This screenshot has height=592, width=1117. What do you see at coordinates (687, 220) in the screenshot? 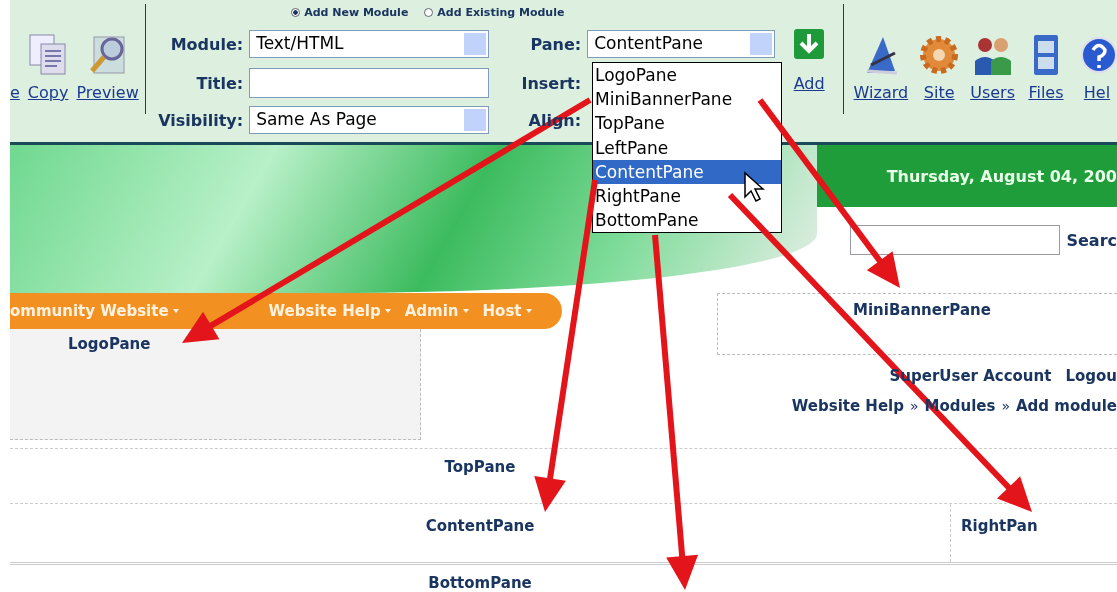
I see `dropdown-option: BottomPane` at bounding box center [687, 220].